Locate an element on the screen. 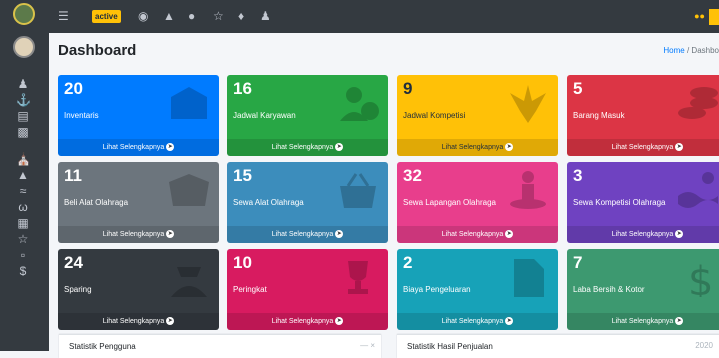 This screenshot has width=719, height=358. active-badge: active is located at coordinates (106, 16).